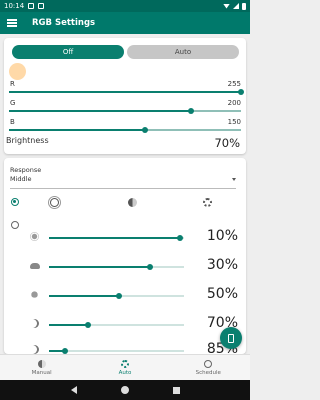  I want to click on nav-manual: Manual, so click(41, 367).